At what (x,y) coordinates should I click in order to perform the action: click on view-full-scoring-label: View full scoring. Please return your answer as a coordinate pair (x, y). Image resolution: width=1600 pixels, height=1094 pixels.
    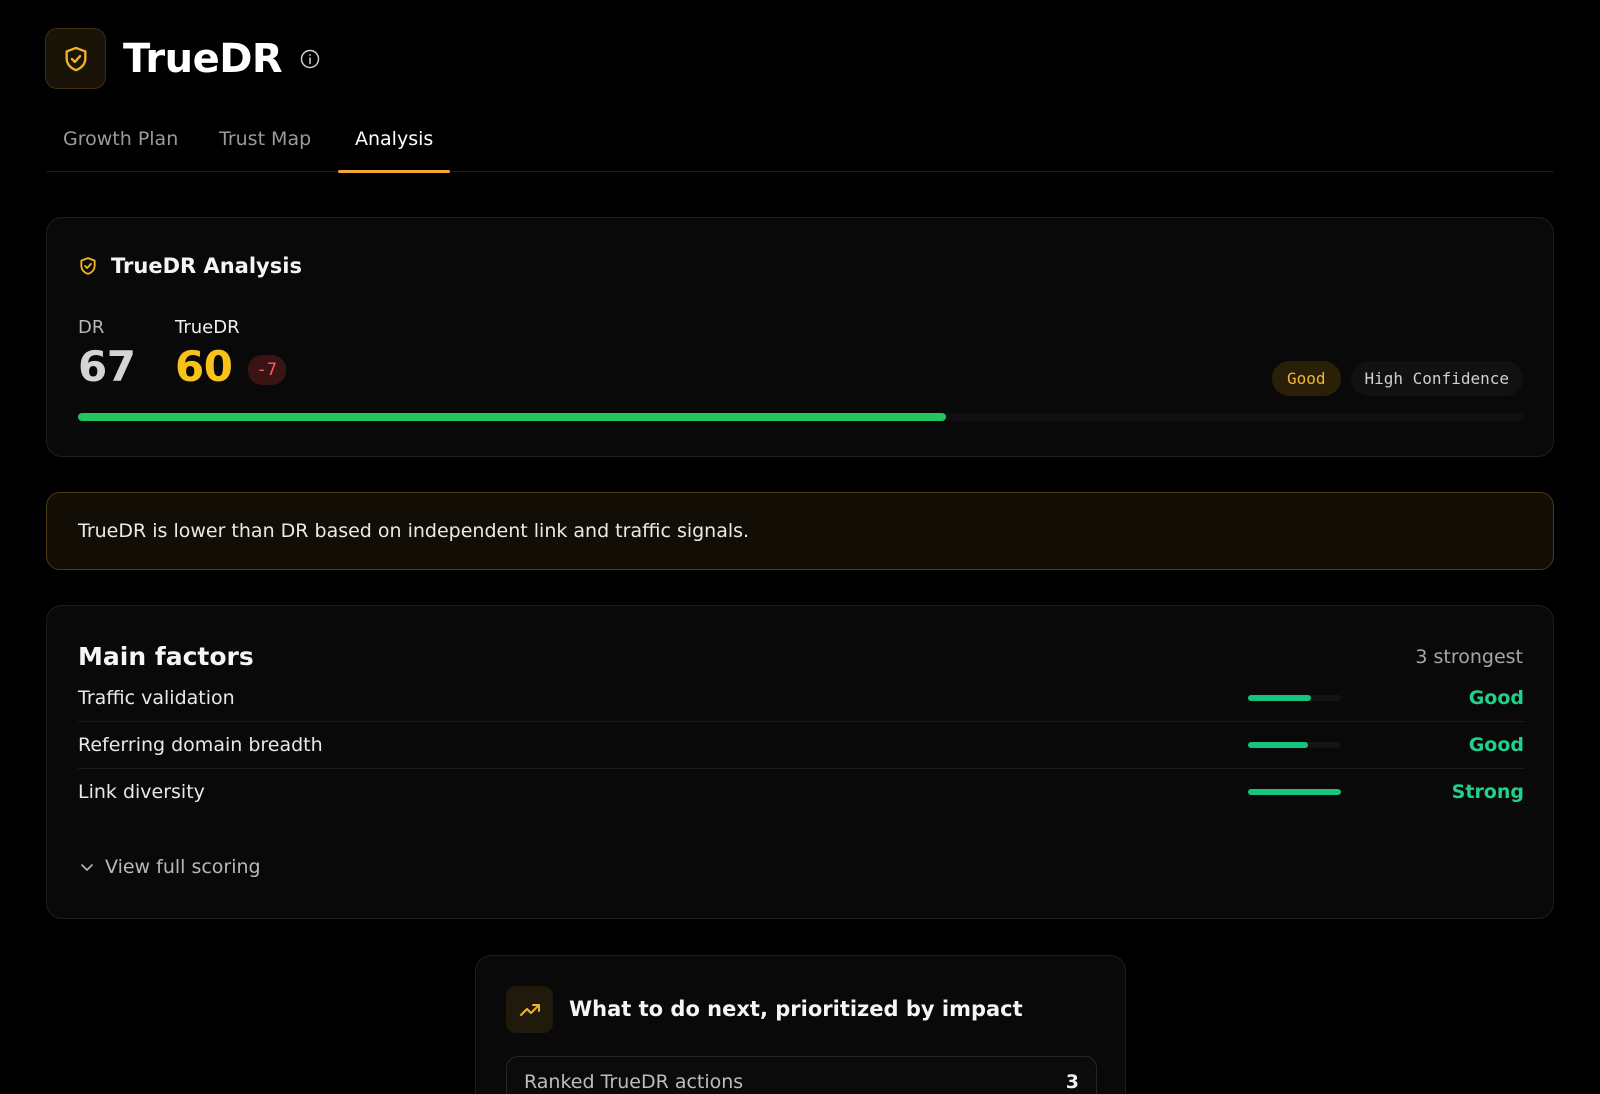
    Looking at the image, I should click on (183, 867).